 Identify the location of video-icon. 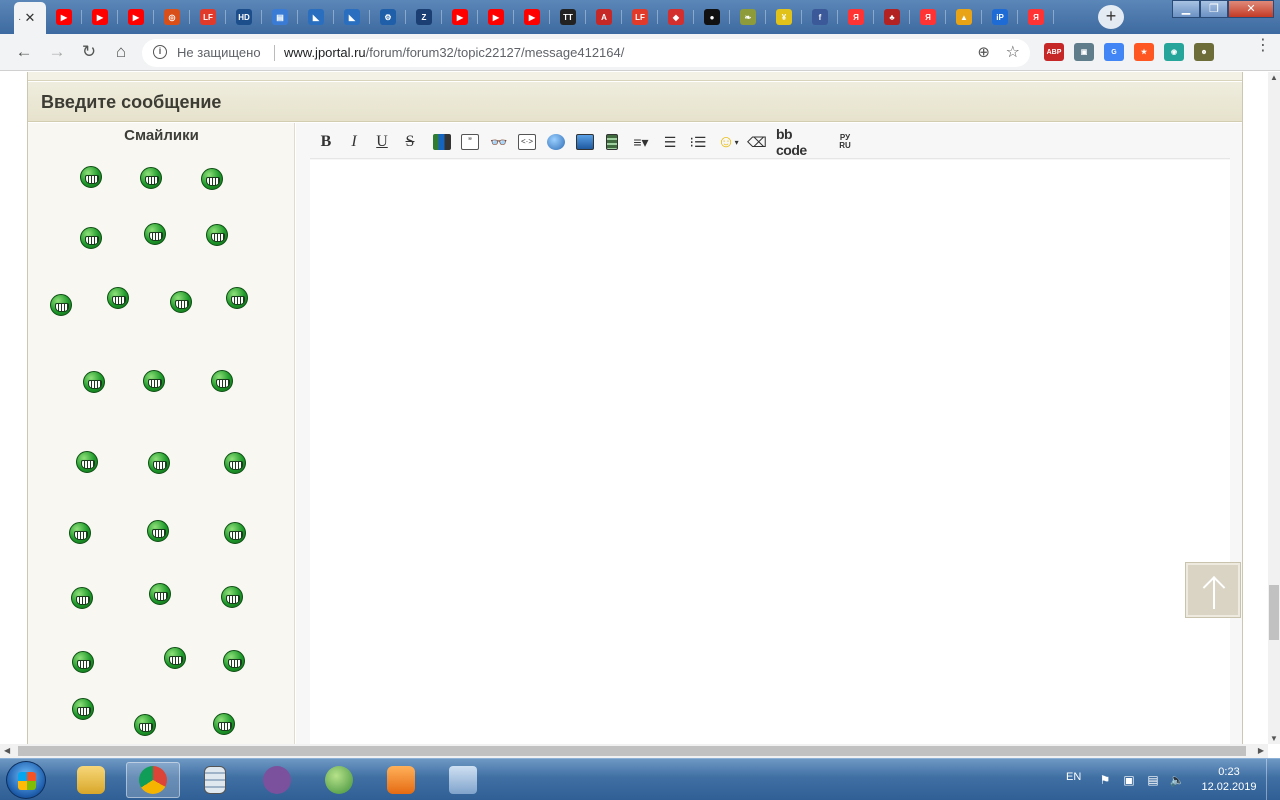
(612, 142).